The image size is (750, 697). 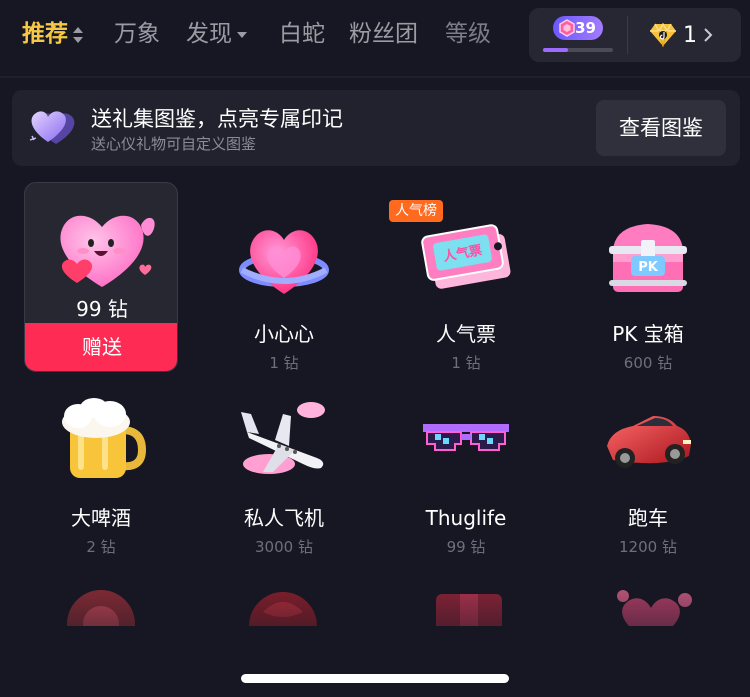 I want to click on view-collection-button: 查看图鉴, so click(x=661, y=128).